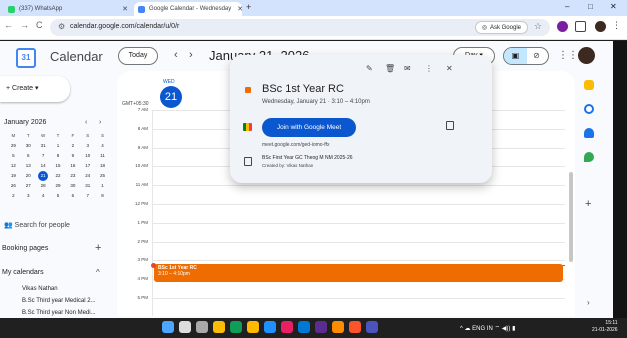 Image resolution: width=627 pixels, height=338 pixels. What do you see at coordinates (28, 156) in the screenshot?
I see `mini-day: 6` at bounding box center [28, 156].